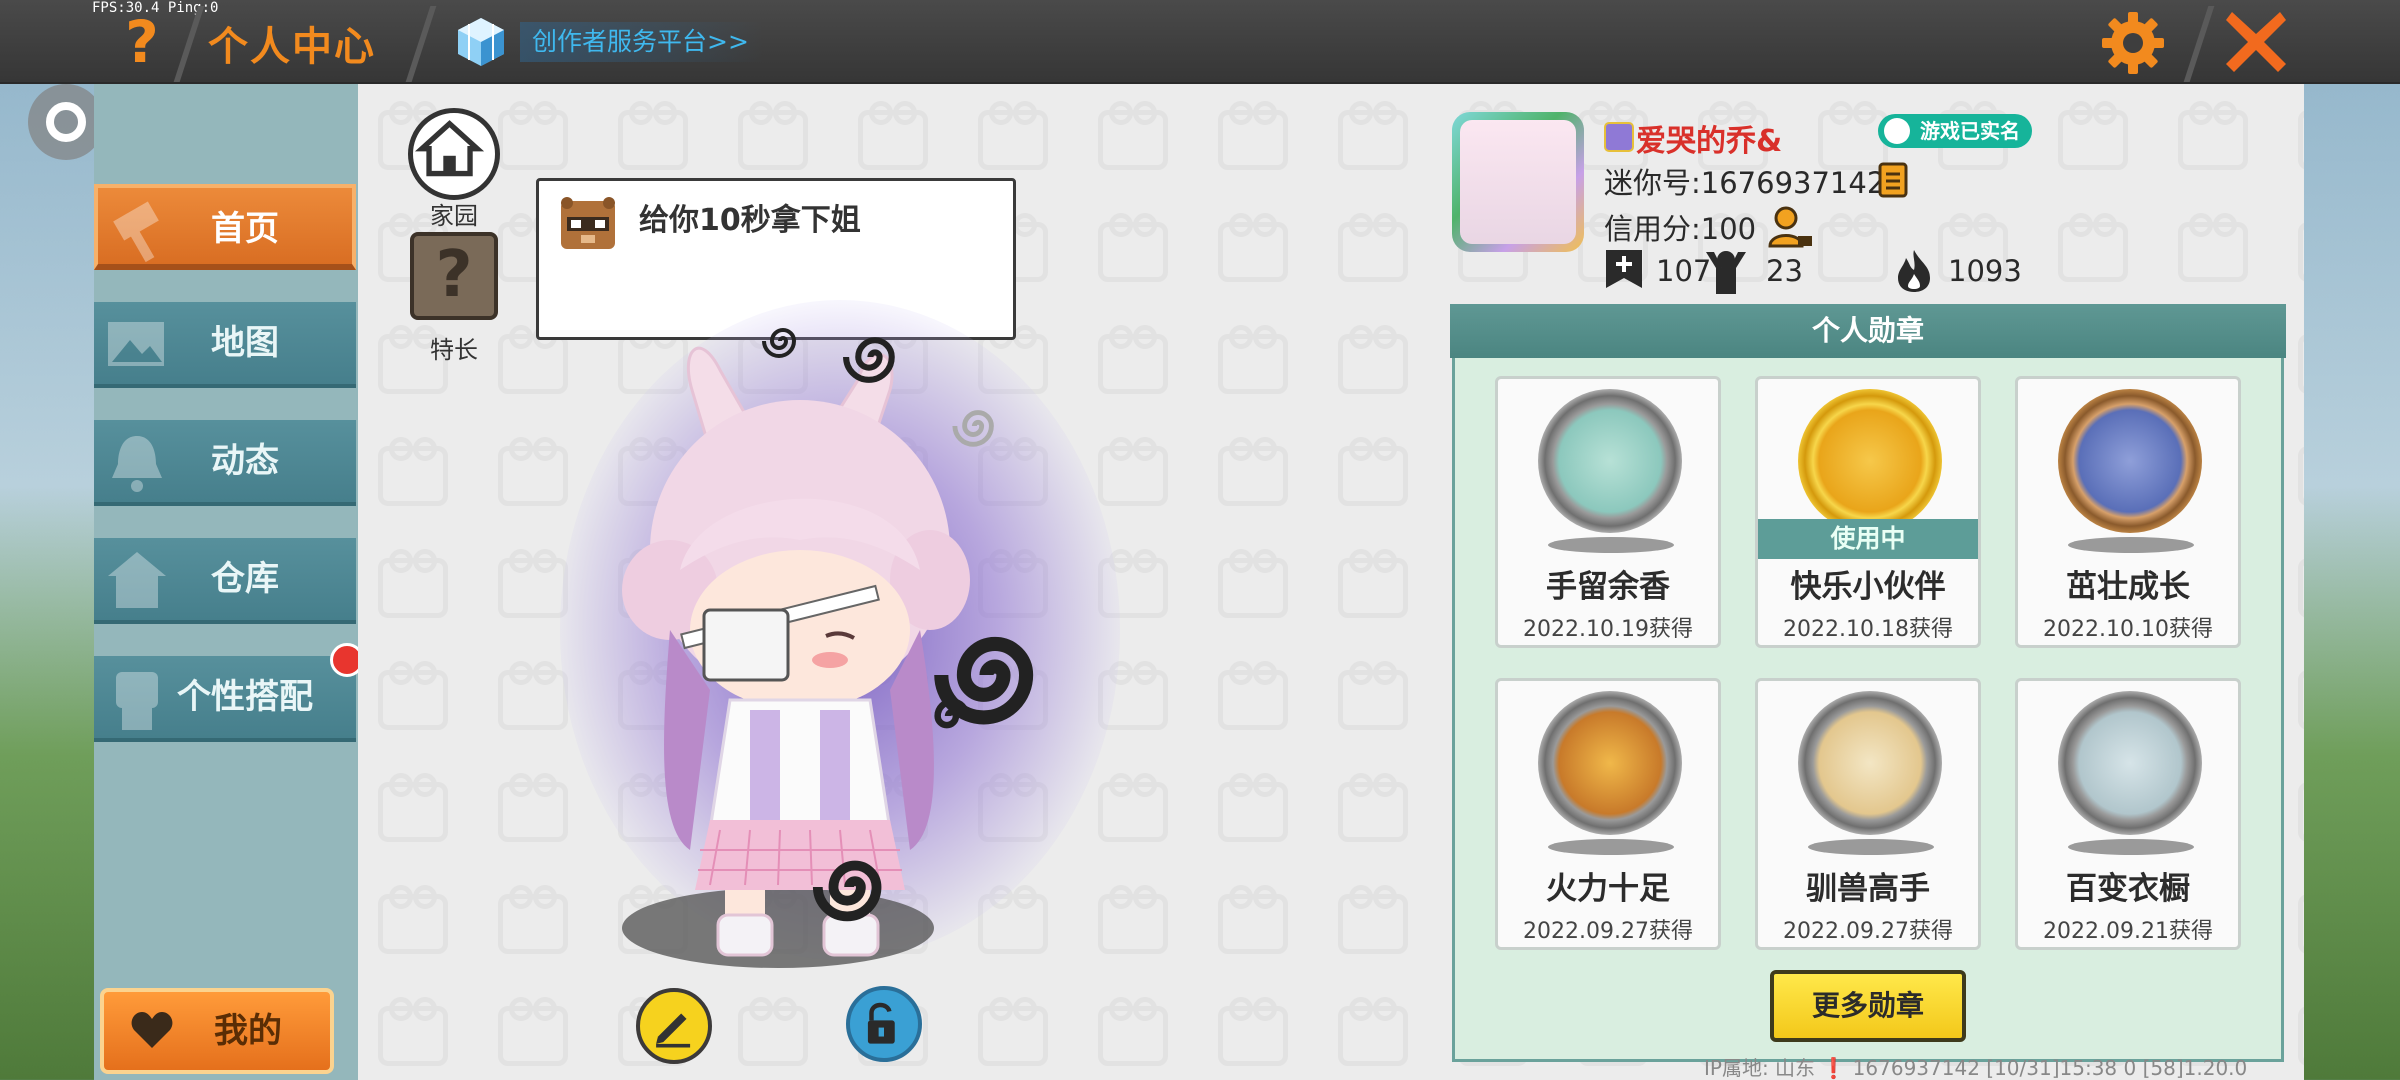 The width and height of the screenshot is (2400, 1080). Describe the element at coordinates (1791, 227) in the screenshot. I see `add-friend-icon` at that location.